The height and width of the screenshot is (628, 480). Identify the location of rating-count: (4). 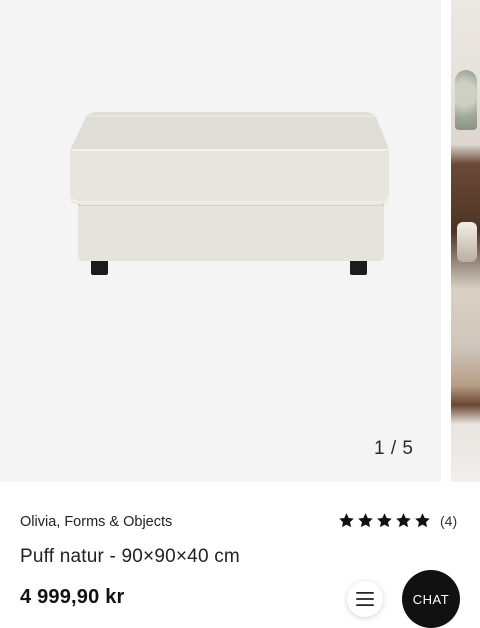
(449, 520).